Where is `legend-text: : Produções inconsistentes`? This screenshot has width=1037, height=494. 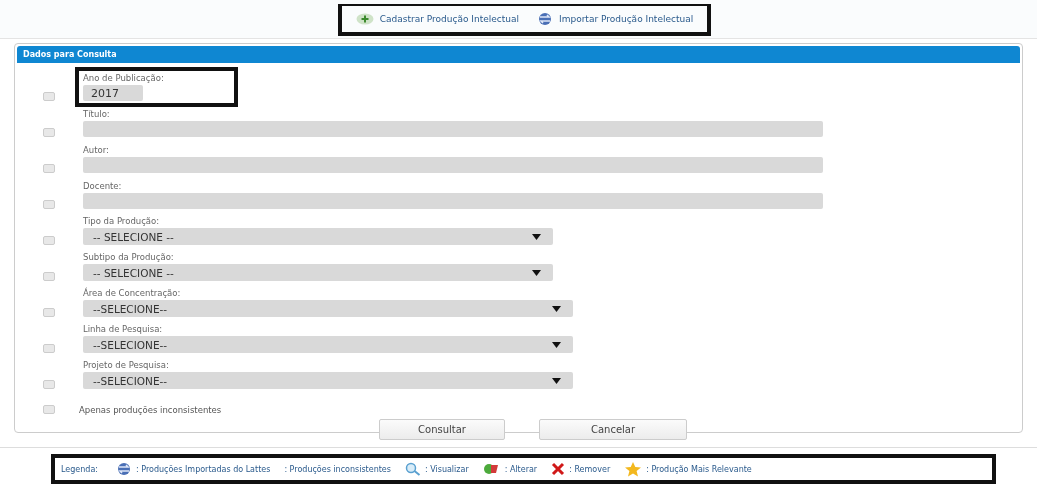 legend-text: : Produções inconsistentes is located at coordinates (337, 469).